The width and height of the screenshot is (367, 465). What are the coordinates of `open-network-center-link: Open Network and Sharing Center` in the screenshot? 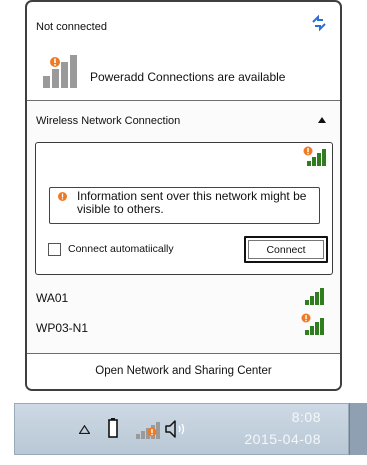 It's located at (183, 371).